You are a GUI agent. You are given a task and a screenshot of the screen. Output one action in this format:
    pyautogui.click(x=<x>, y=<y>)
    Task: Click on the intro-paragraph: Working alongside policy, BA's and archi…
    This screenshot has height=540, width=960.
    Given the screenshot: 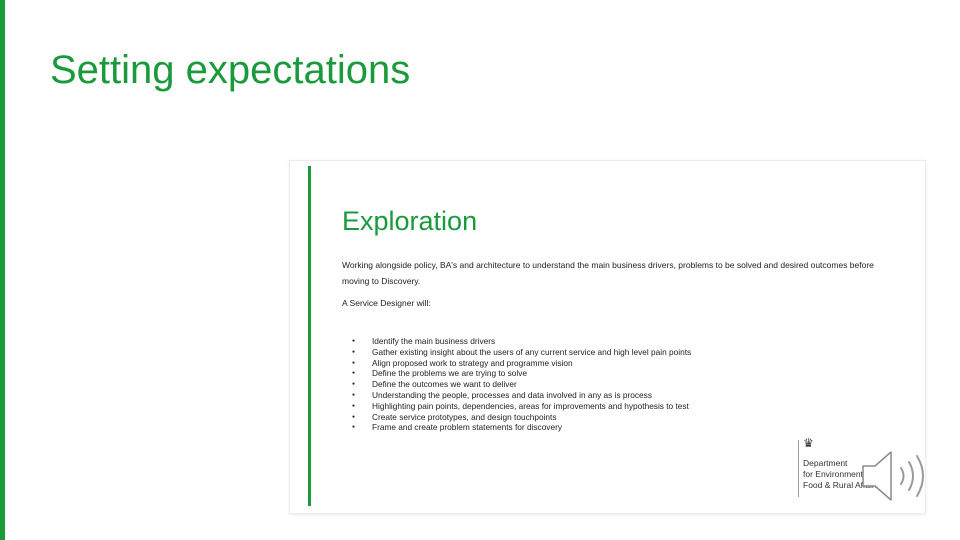 What is the action you would take?
    pyautogui.click(x=608, y=273)
    